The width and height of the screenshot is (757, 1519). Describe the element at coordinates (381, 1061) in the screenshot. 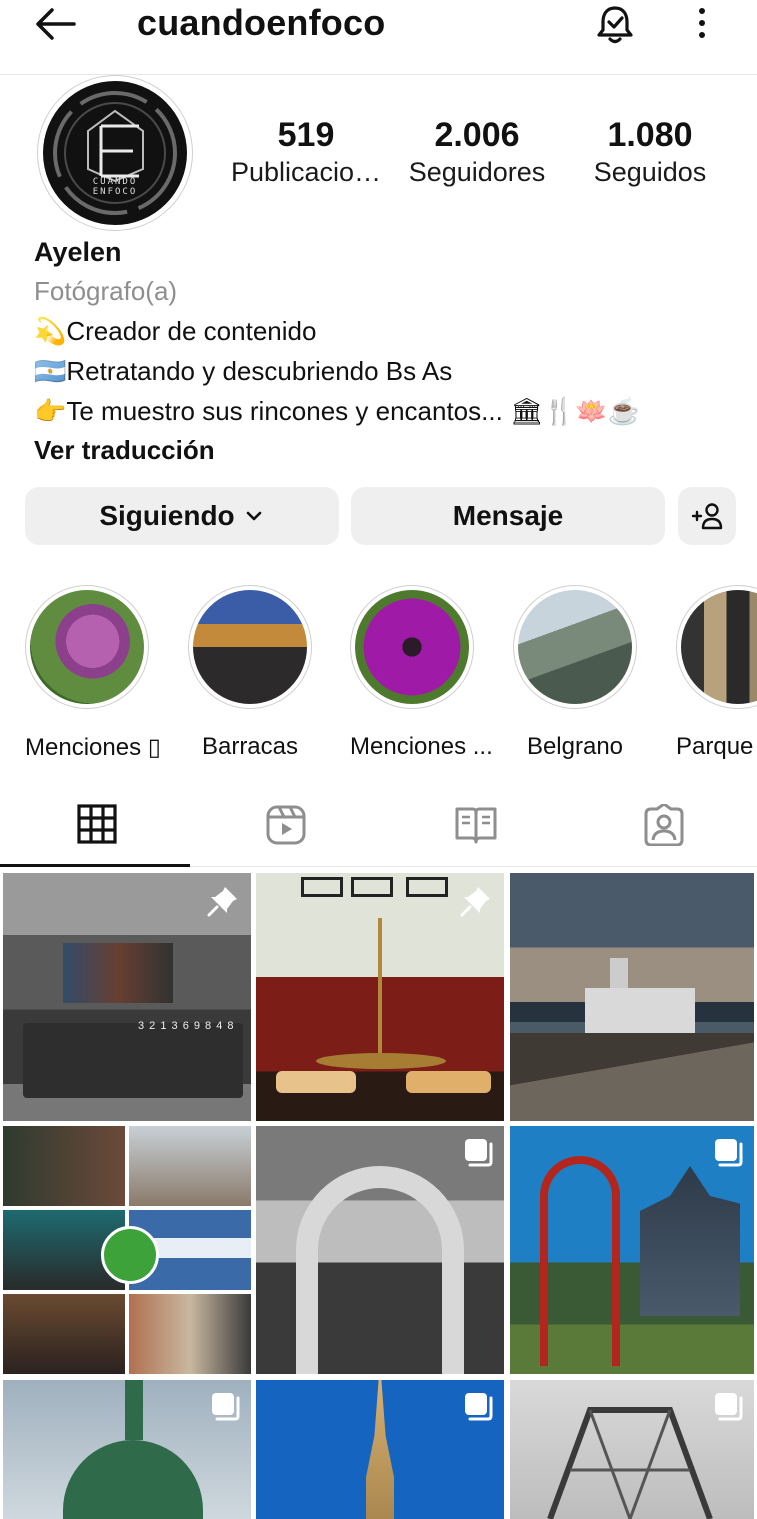

I see `tea-tray` at that location.